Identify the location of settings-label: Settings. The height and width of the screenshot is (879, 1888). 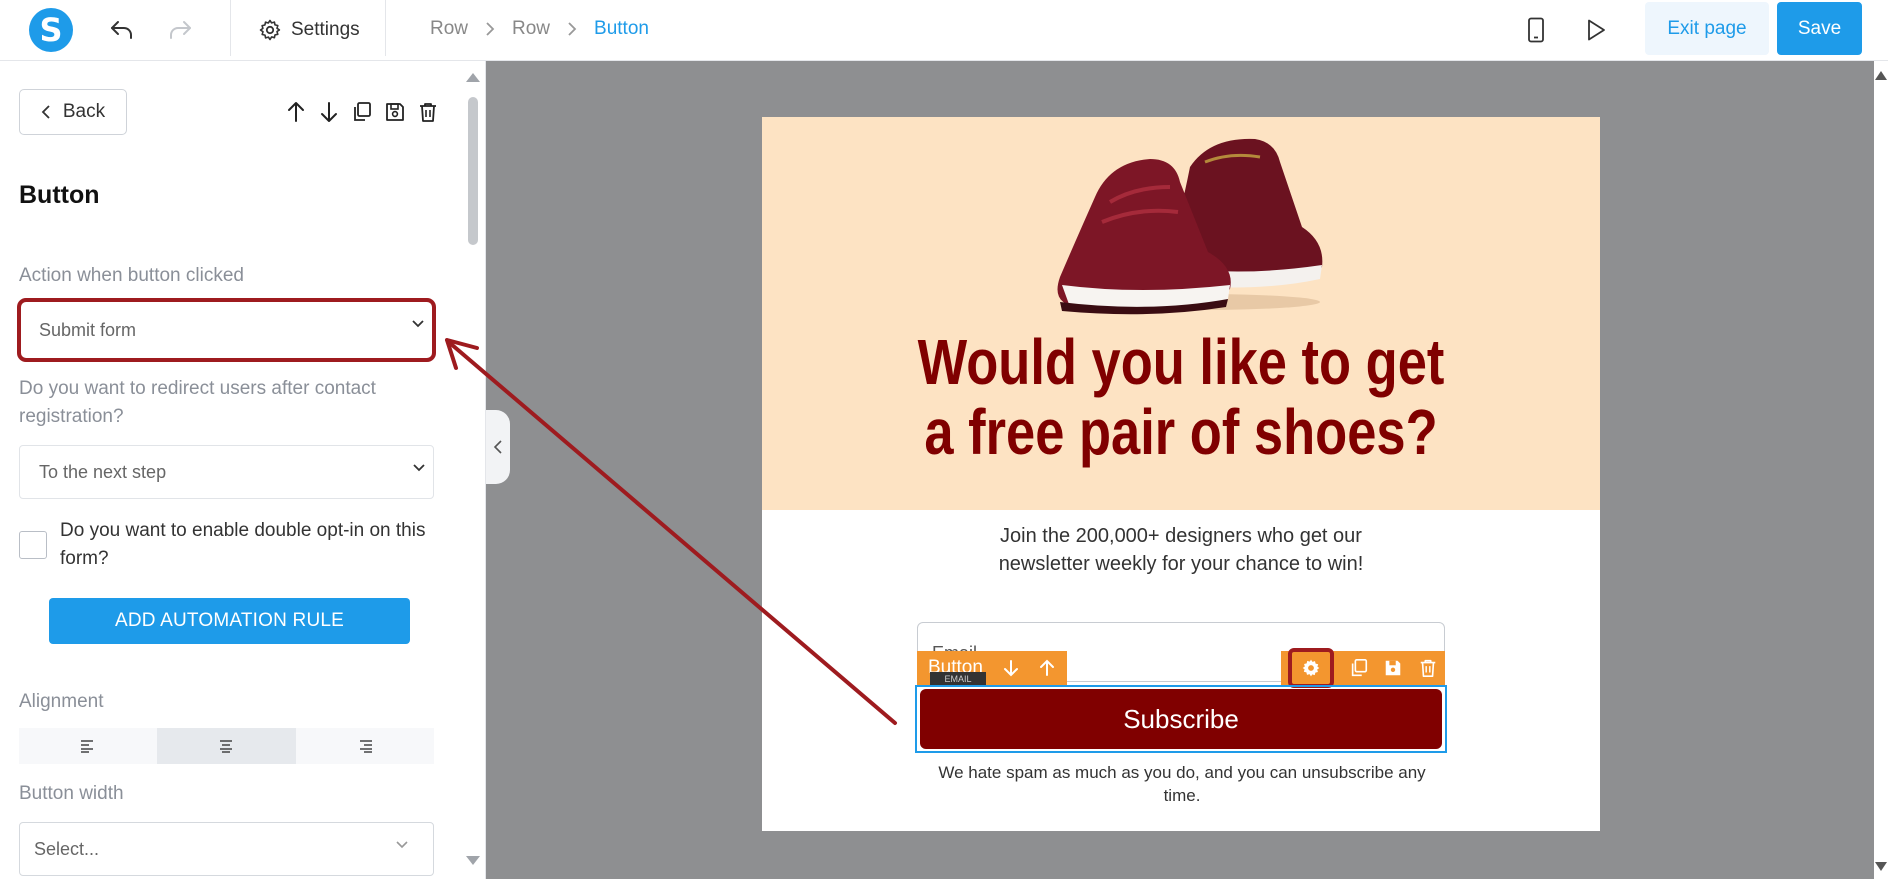
(325, 29).